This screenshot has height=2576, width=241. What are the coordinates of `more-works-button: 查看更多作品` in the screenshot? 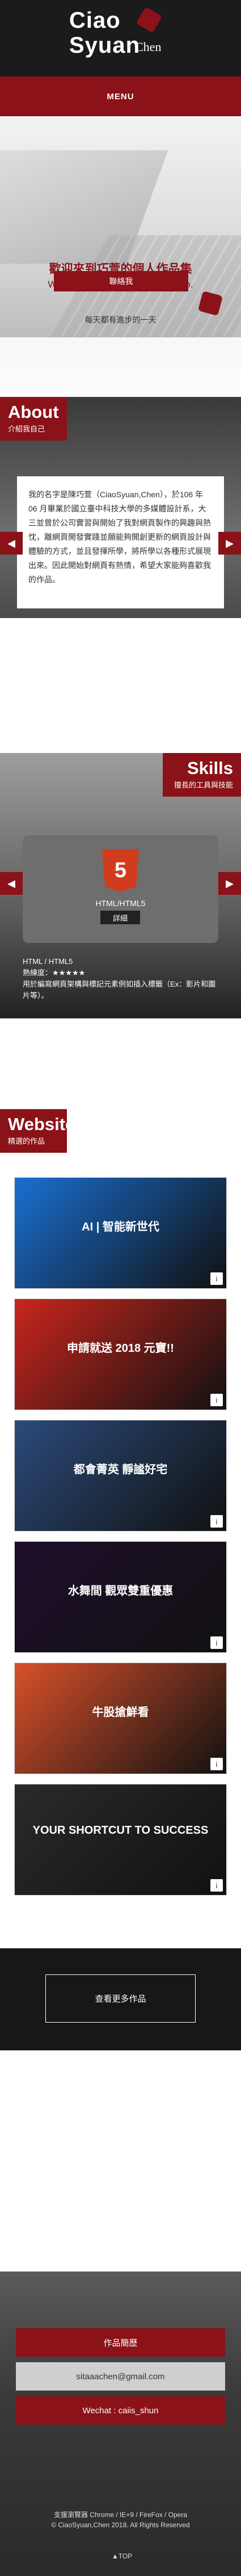 It's located at (120, 1998).